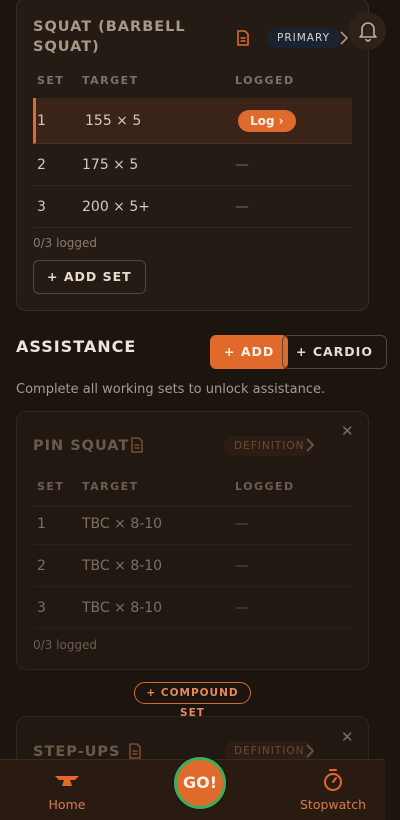 Image resolution: width=400 pixels, height=820 pixels. I want to click on notifications-button, so click(367, 31).